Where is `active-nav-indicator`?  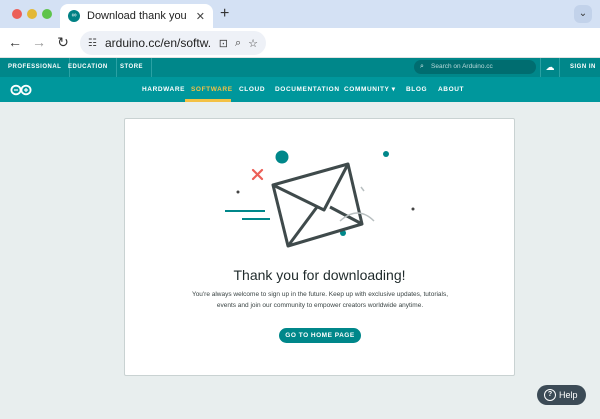 active-nav-indicator is located at coordinates (208, 100).